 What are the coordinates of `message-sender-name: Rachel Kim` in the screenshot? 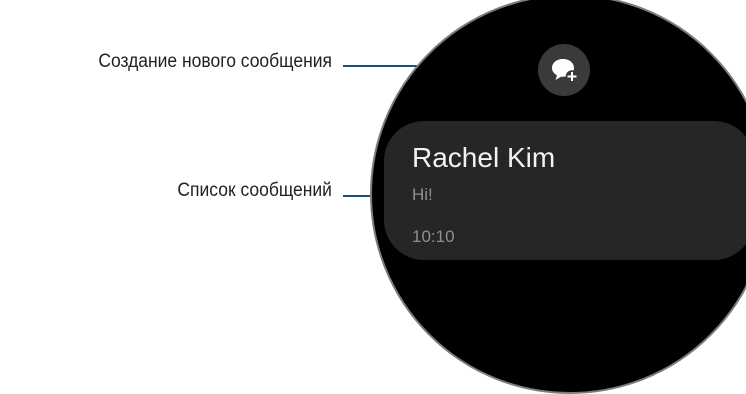 It's located at (484, 157).